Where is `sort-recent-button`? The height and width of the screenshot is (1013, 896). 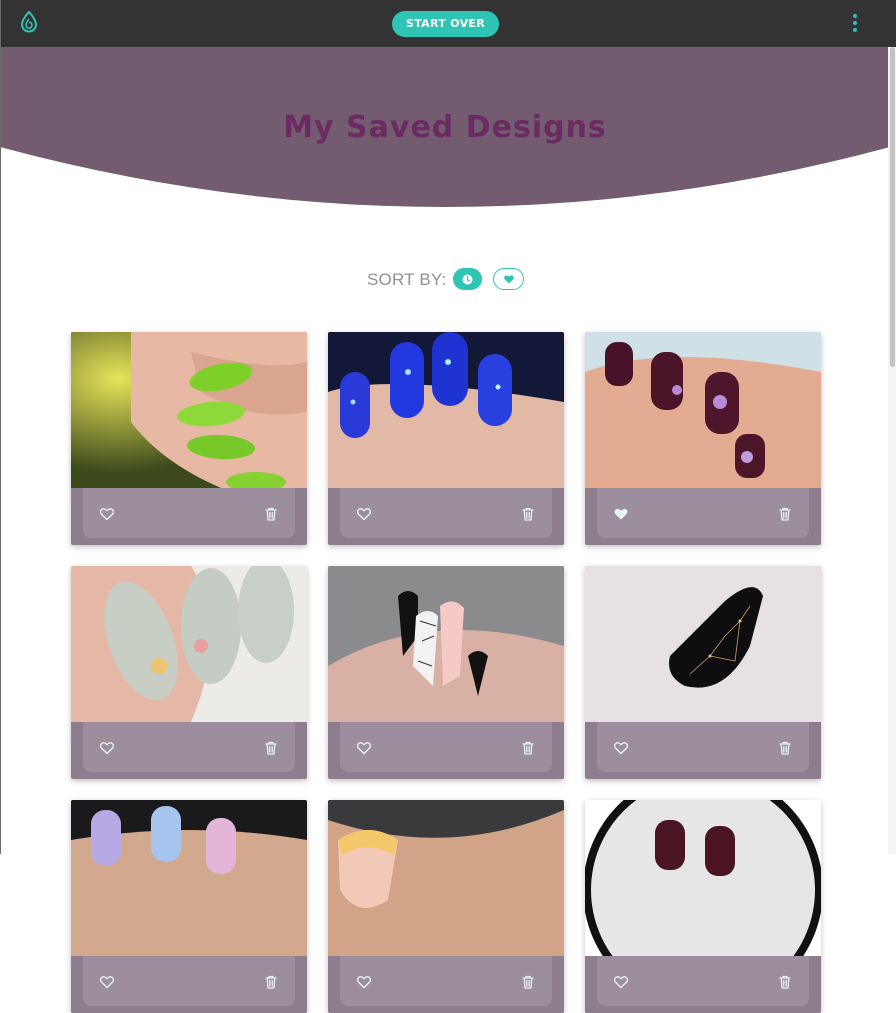 sort-recent-button is located at coordinates (467, 279).